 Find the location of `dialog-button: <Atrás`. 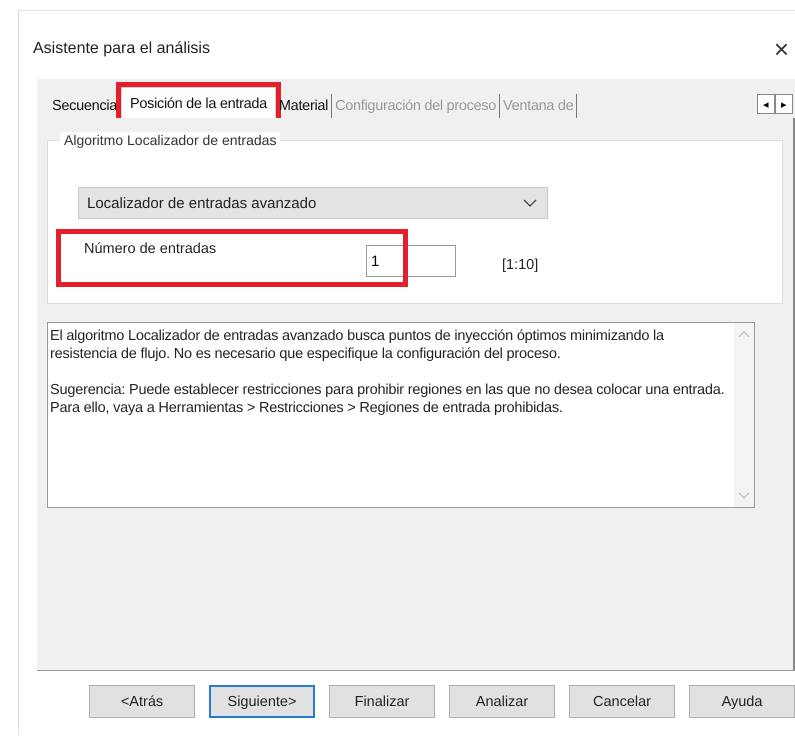

dialog-button: <Atrás is located at coordinates (142, 701).